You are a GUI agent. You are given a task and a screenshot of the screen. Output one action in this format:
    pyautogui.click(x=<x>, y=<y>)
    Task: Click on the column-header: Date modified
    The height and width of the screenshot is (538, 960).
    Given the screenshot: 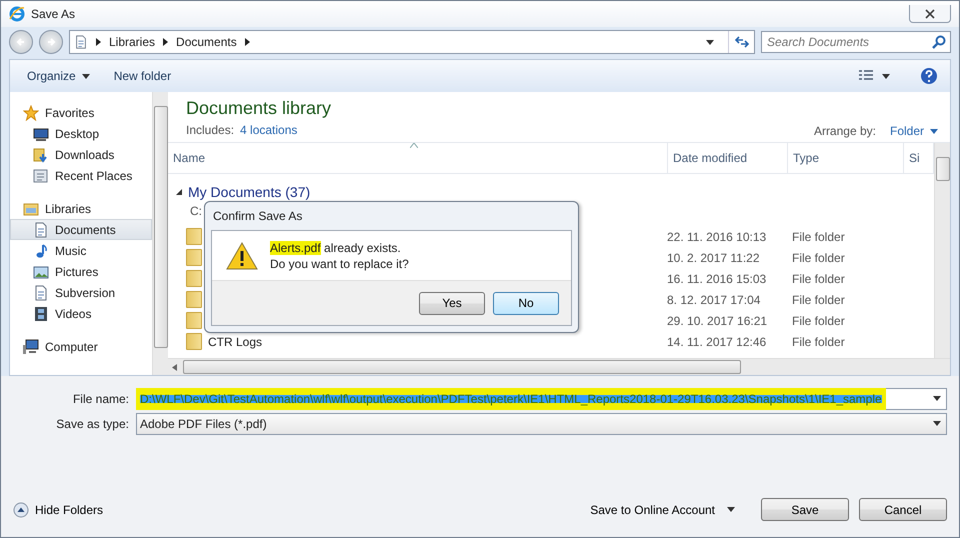 What is the action you would take?
    pyautogui.click(x=728, y=158)
    